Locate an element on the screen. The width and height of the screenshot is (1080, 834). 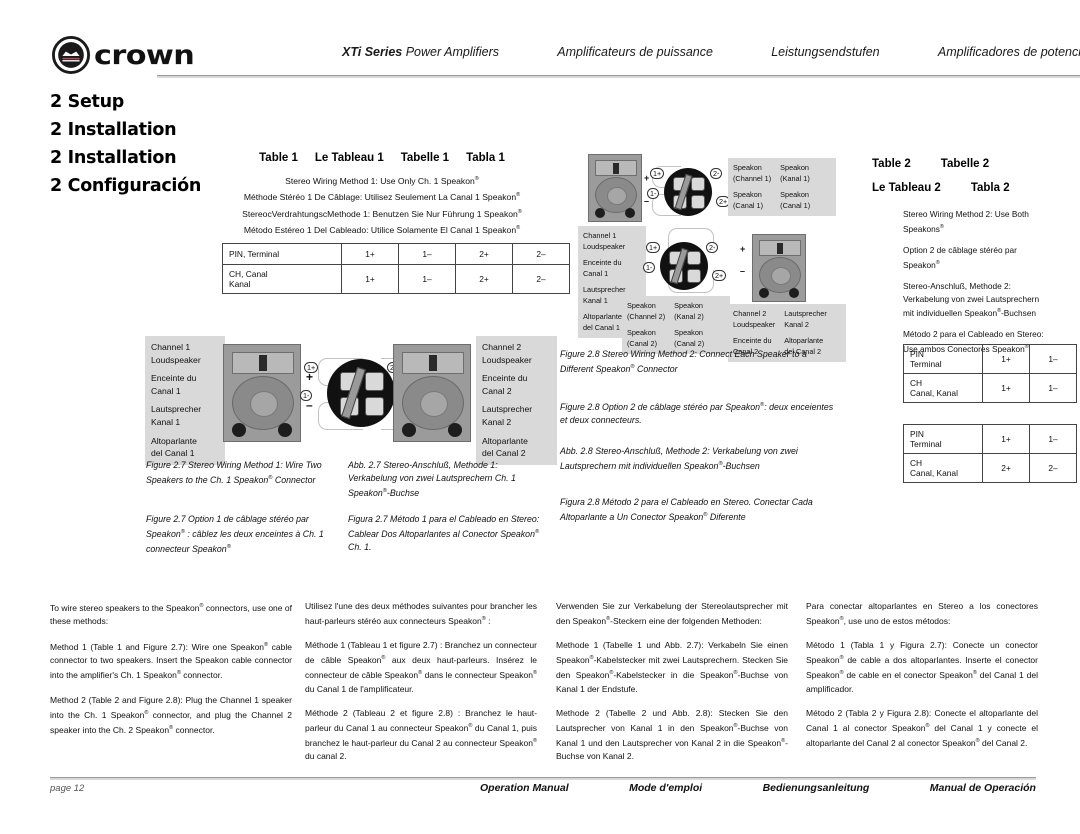
f28b-pin-2plus: 2+ is located at coordinates (719, 275).